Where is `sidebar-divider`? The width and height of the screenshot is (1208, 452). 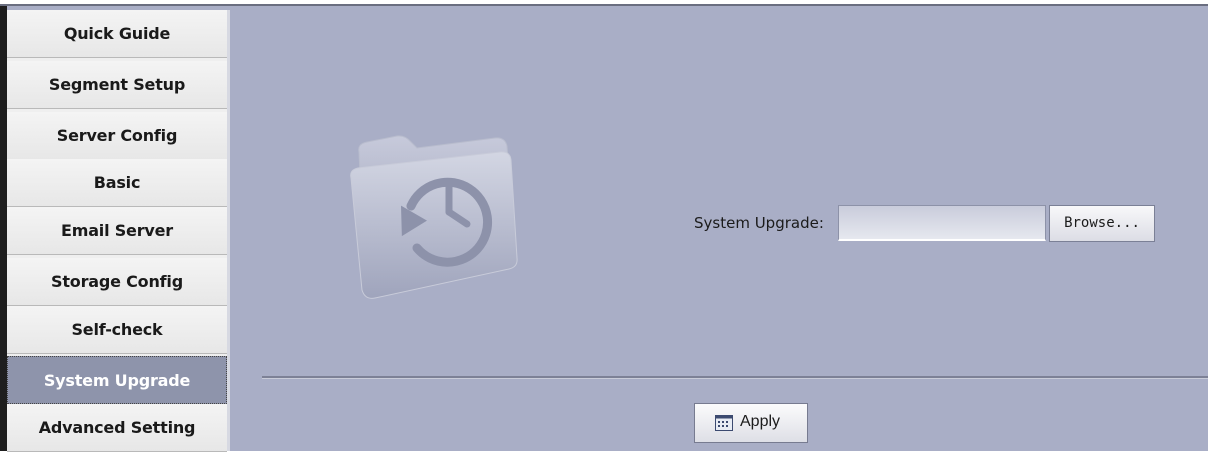
sidebar-divider is located at coordinates (228, 230).